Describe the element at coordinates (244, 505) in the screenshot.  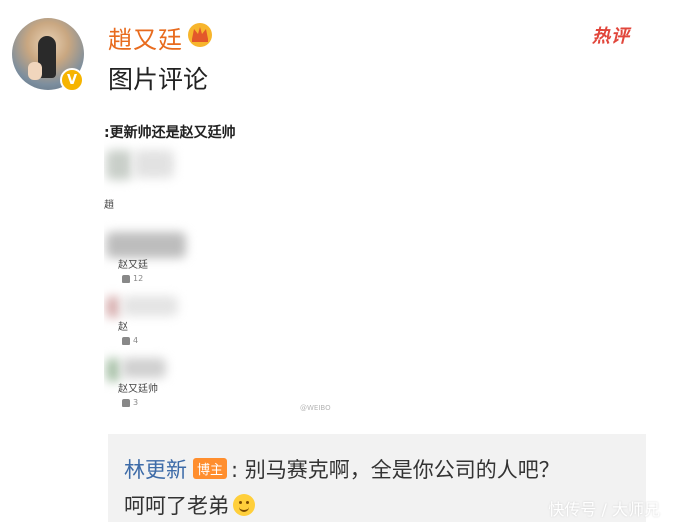
I see `smile-emoji-icon` at that location.